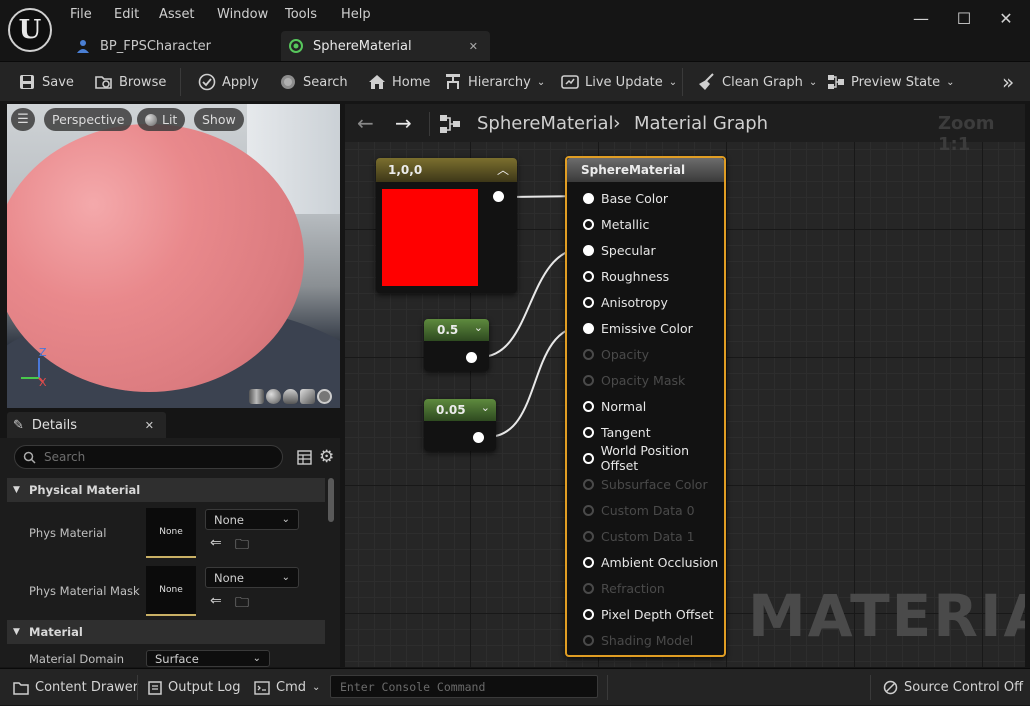 This screenshot has height=706, width=1030. I want to click on details-tab: ✎ Details ✕, so click(86, 425).